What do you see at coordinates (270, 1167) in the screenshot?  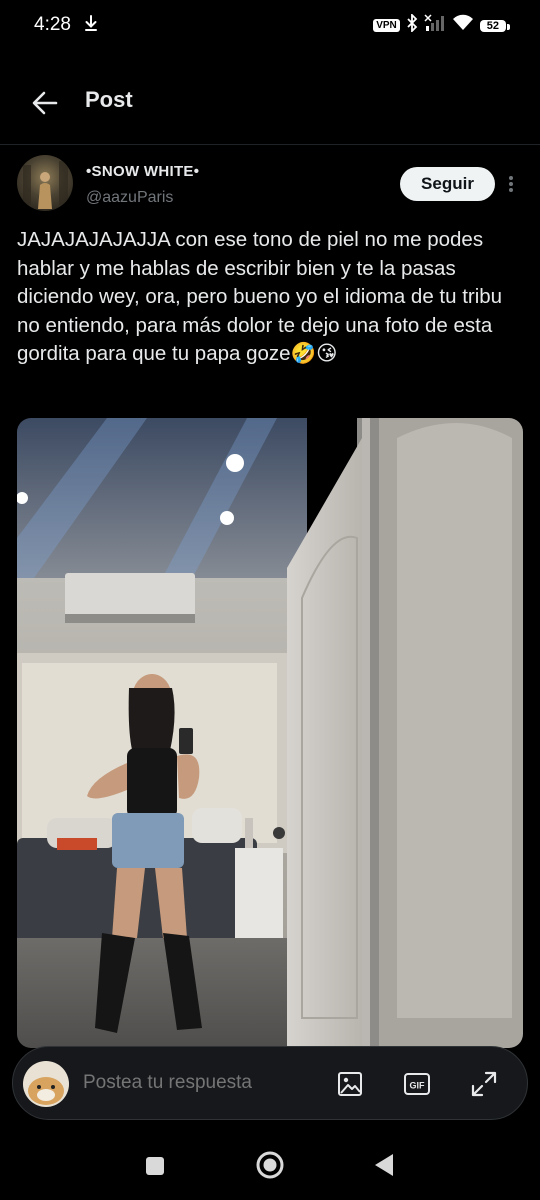 I see `home-button` at bounding box center [270, 1167].